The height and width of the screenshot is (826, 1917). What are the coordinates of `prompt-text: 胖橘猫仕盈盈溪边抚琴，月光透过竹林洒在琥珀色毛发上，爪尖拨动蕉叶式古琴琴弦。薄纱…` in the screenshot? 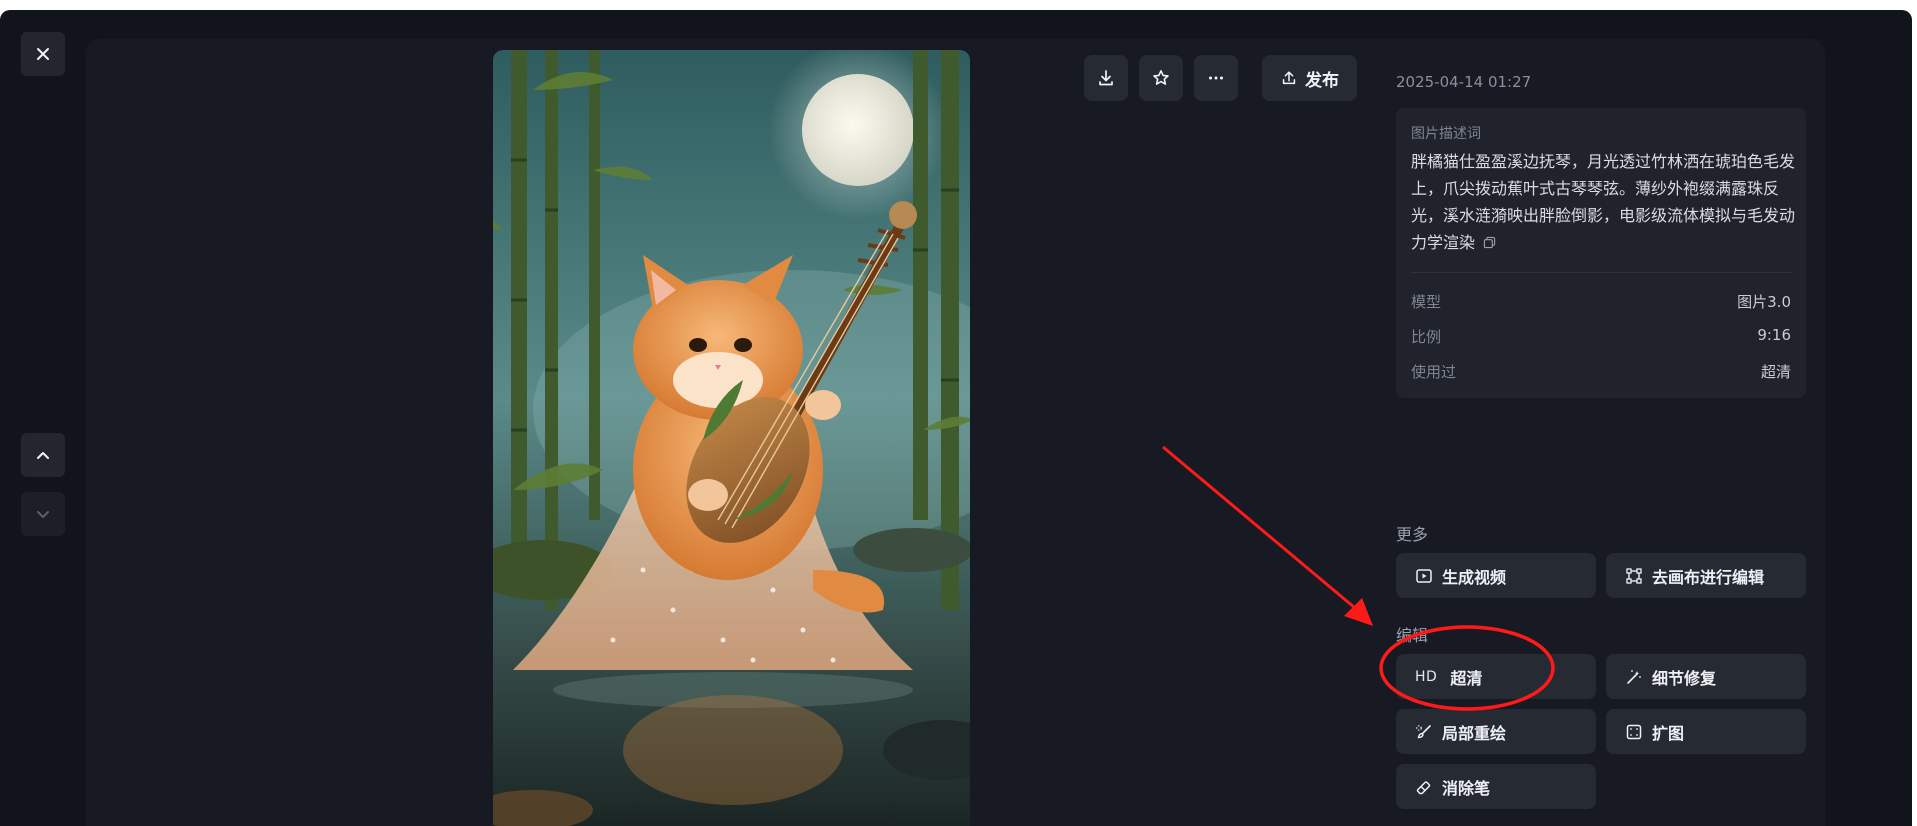 It's located at (1603, 202).